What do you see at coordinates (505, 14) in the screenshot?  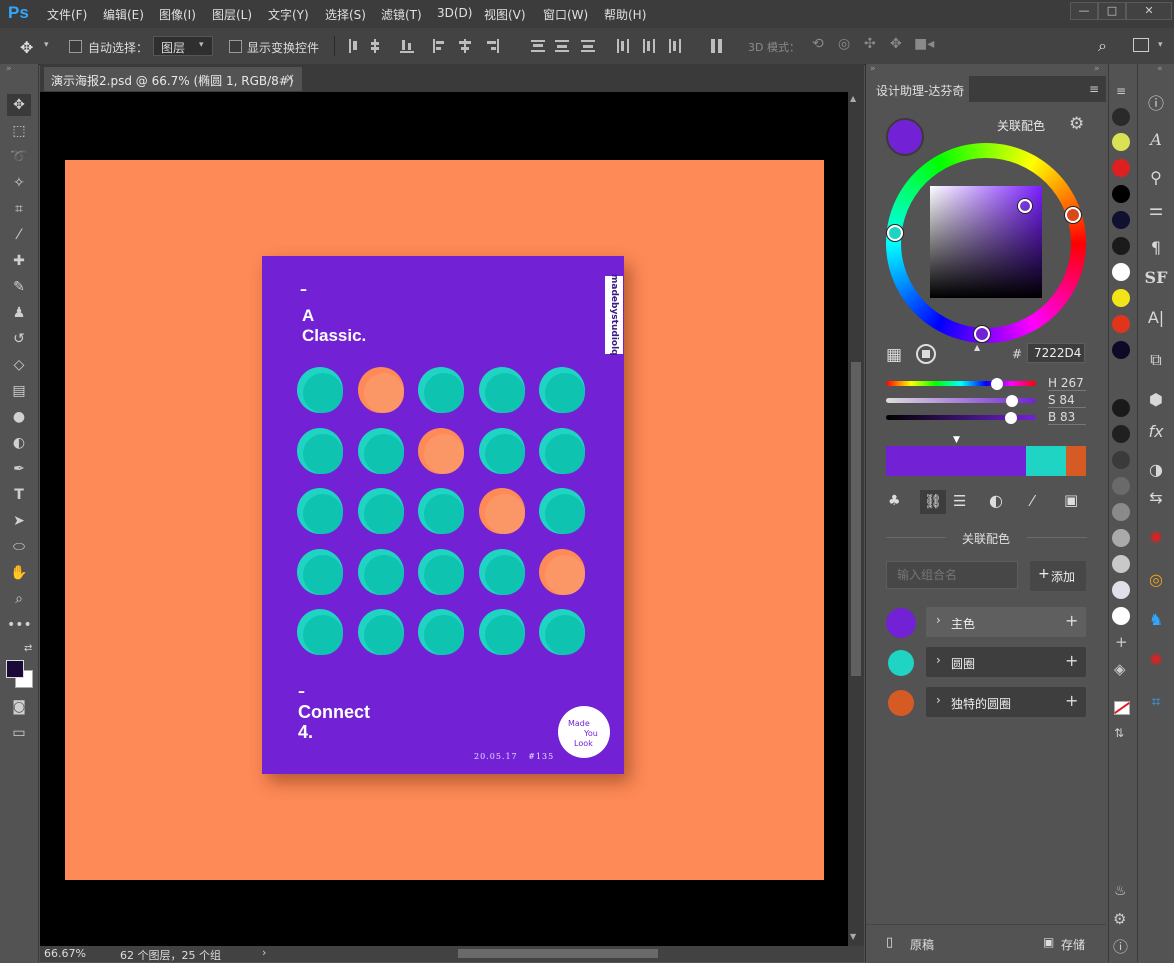 I see `menu-view: 视图(V)` at bounding box center [505, 14].